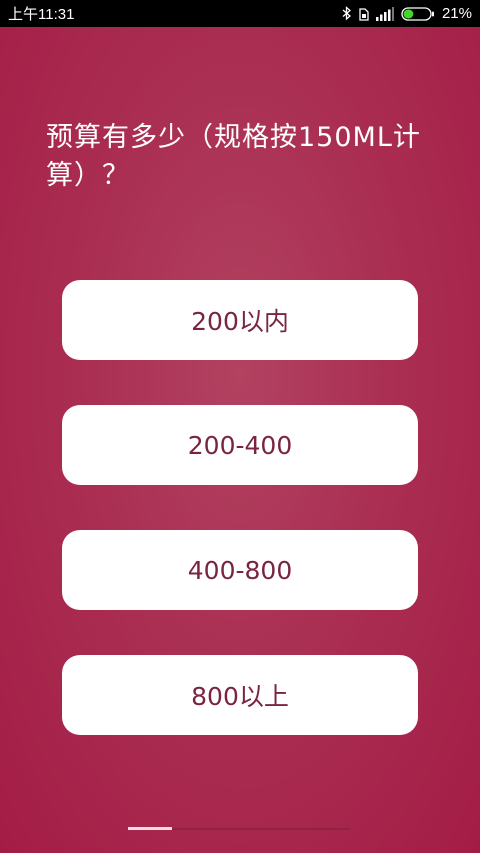 The image size is (480, 853). I want to click on option-button-1: 200以内, so click(240, 320).